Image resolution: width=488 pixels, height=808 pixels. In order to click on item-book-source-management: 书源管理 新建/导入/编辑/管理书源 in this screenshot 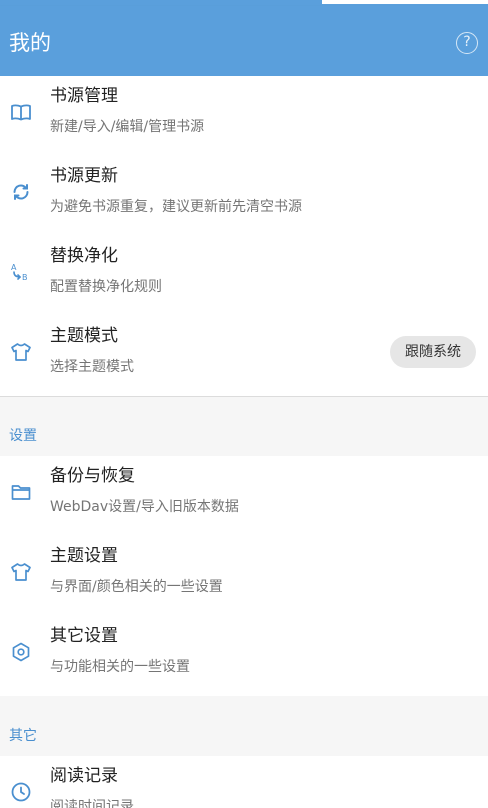, I will do `click(244, 116)`.